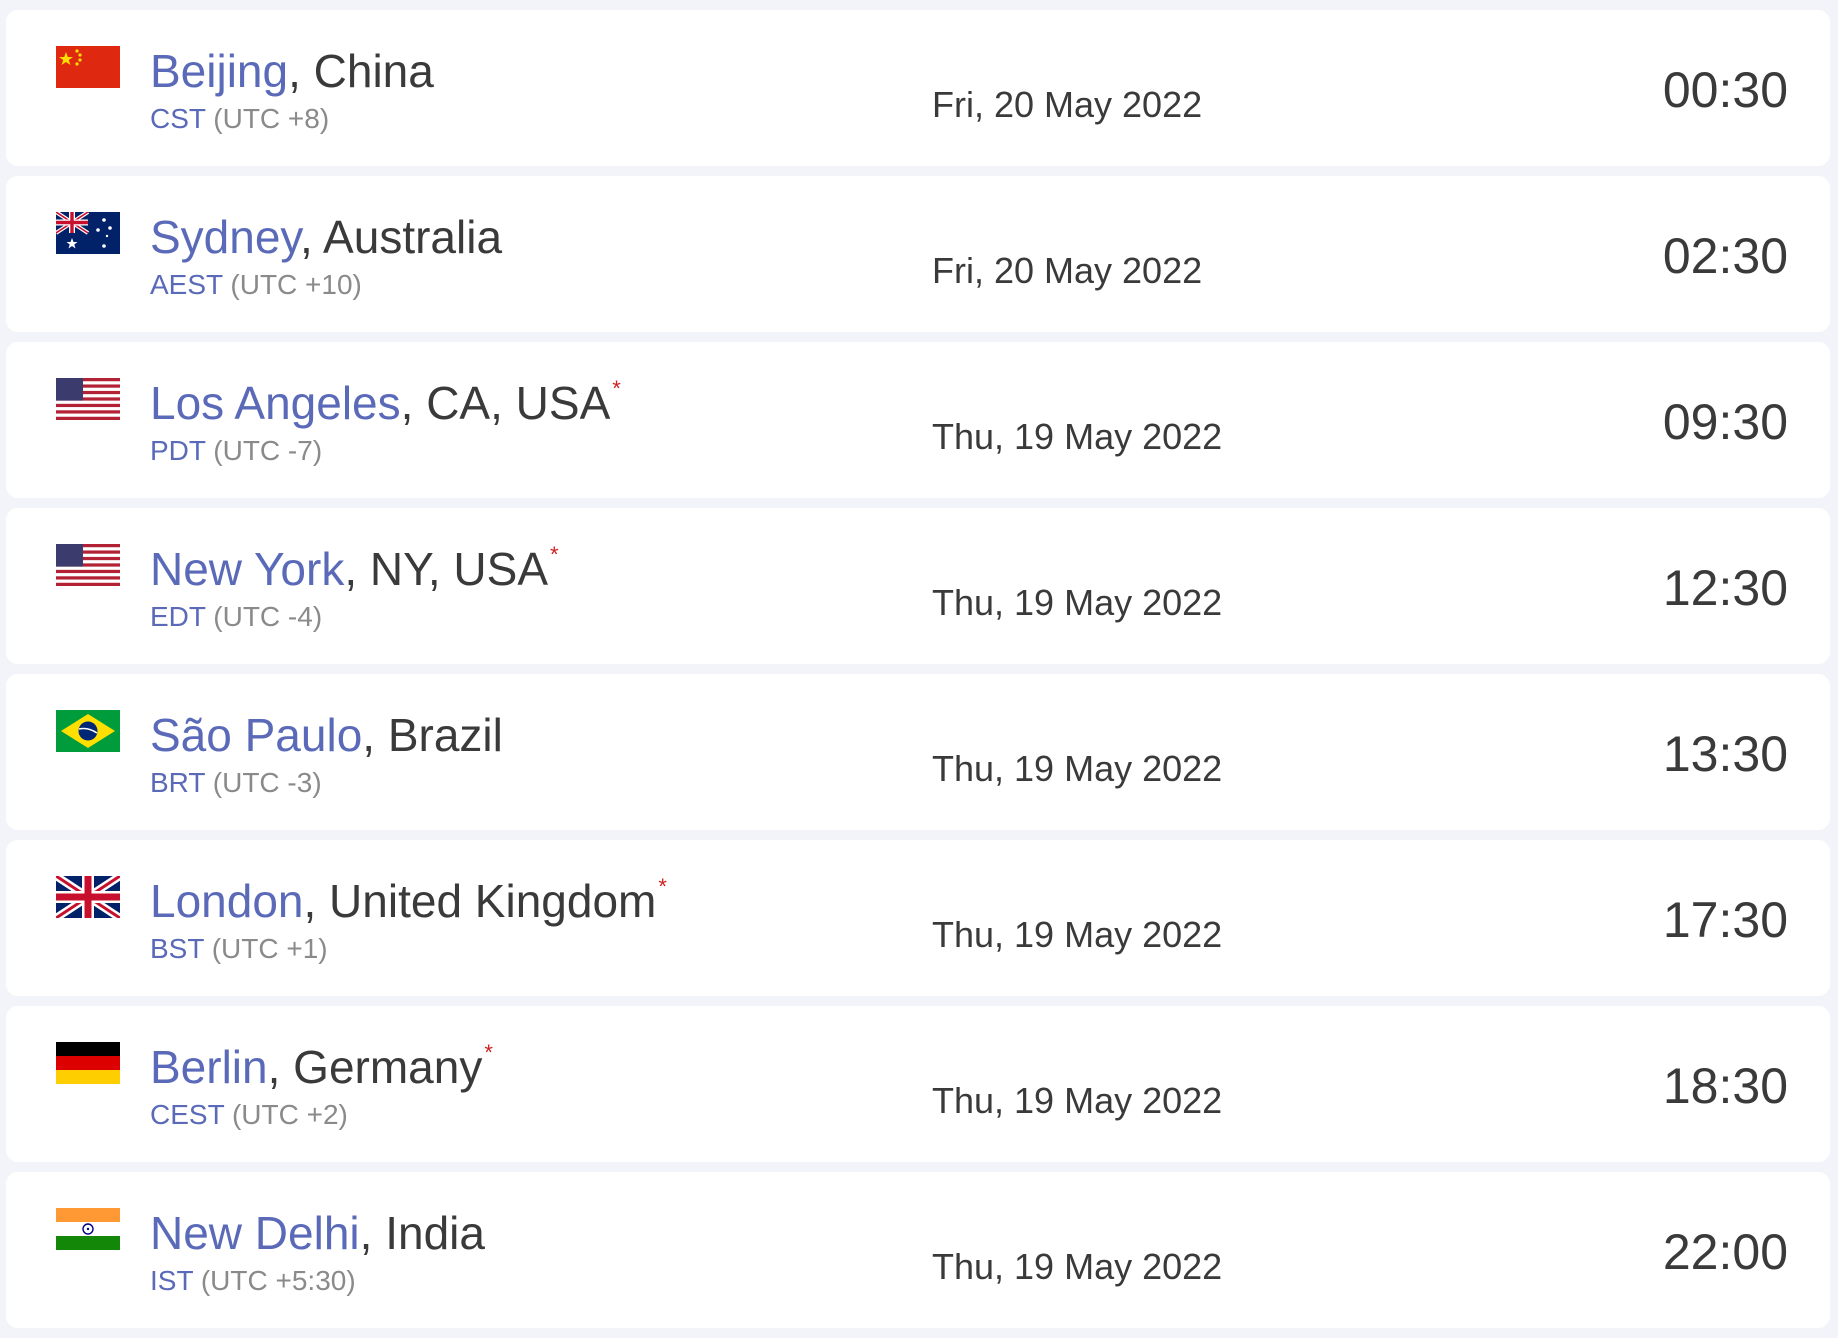  I want to click on region-text: , China, so click(361, 71).